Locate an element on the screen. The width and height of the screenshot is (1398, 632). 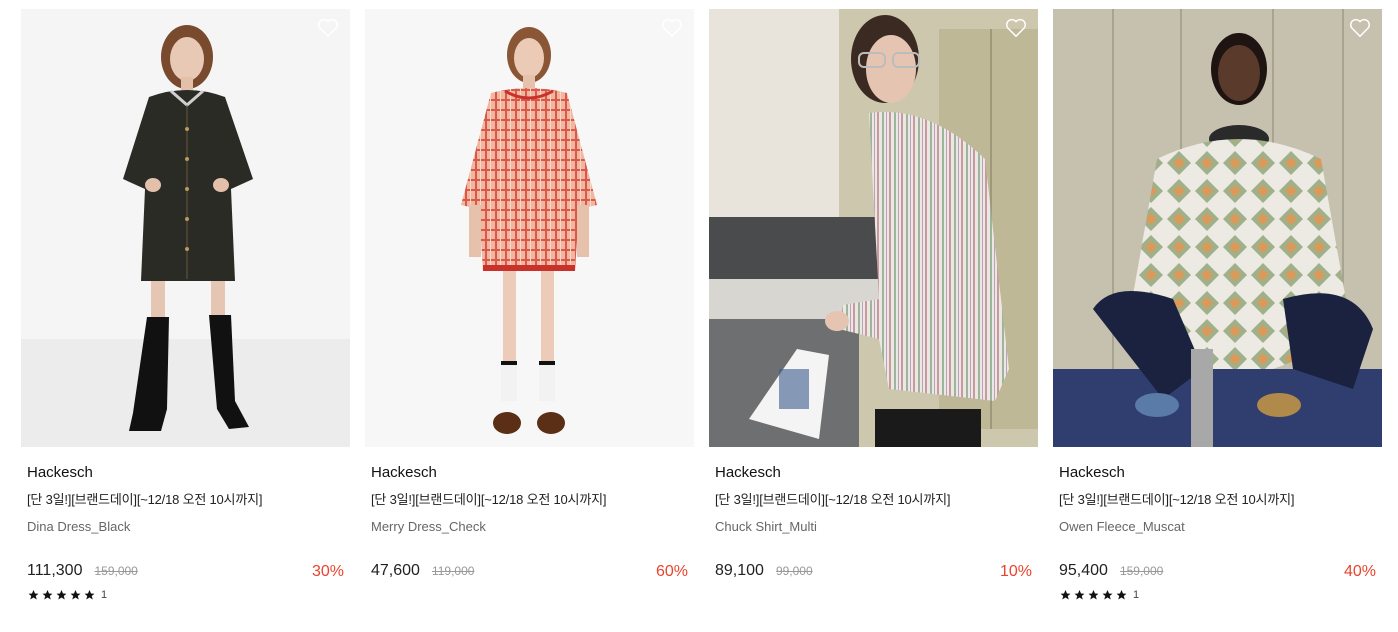
sale-price: 89,100 is located at coordinates (739, 570).